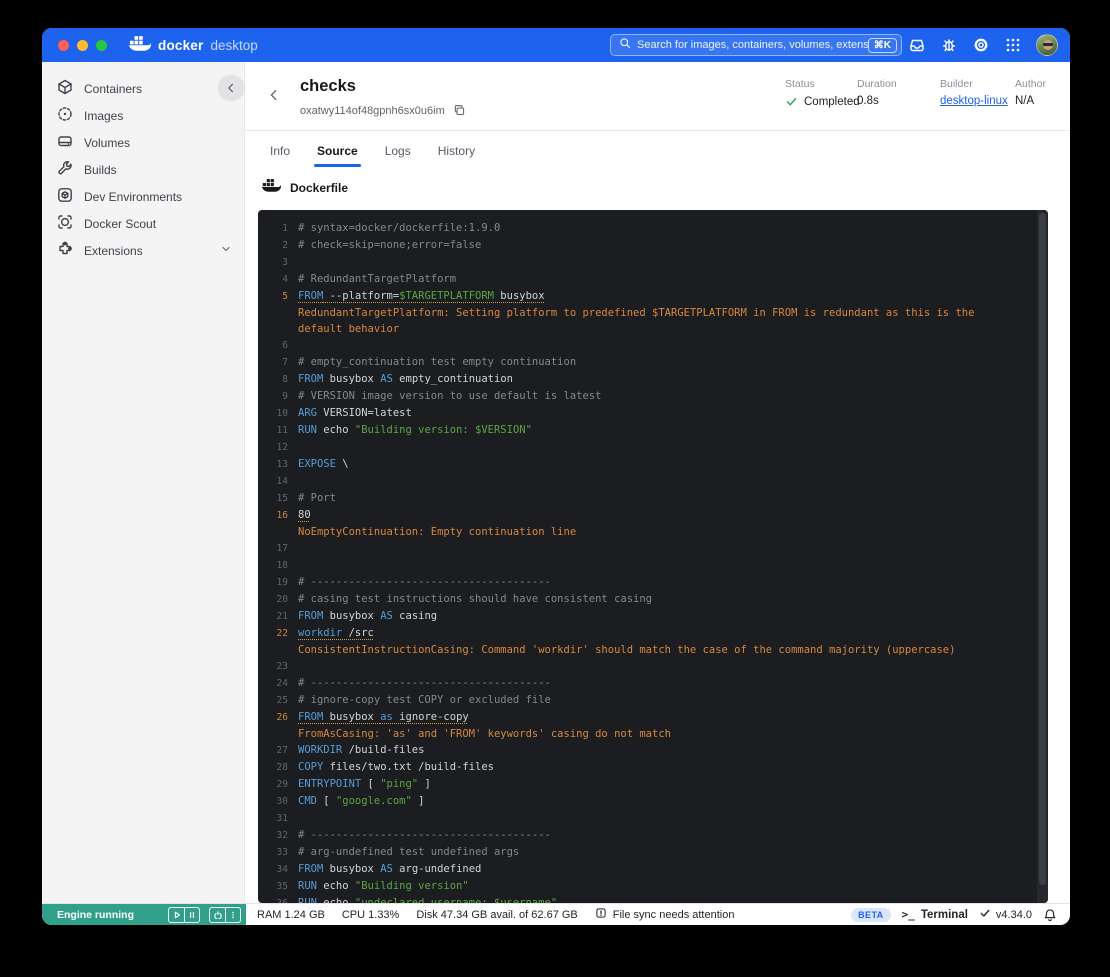 The image size is (1110, 977). I want to click on sidebar-item-label: Extensions, so click(113, 250).